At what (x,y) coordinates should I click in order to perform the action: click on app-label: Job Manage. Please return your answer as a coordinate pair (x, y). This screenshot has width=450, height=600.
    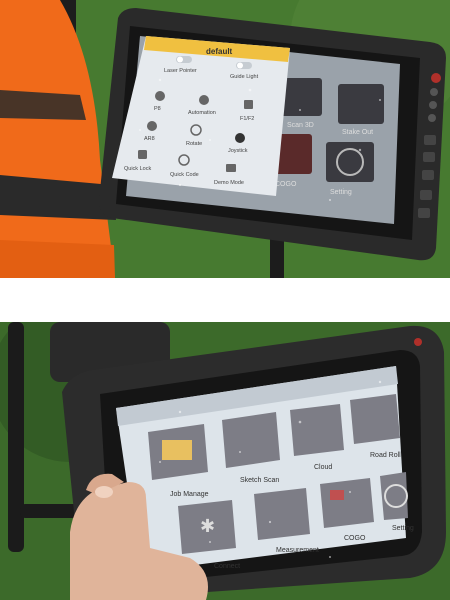
    Looking at the image, I should click on (189, 494).